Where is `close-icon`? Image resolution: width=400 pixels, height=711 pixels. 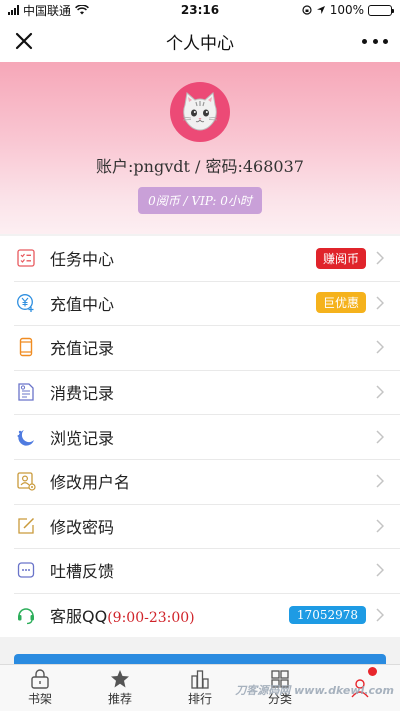 close-icon is located at coordinates (24, 41).